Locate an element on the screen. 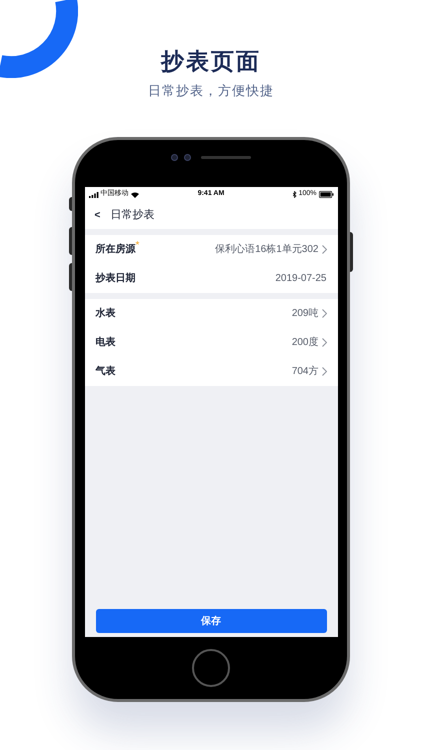 This screenshot has width=422, height=750. nav-title: 日常抄表 is located at coordinates (132, 216).